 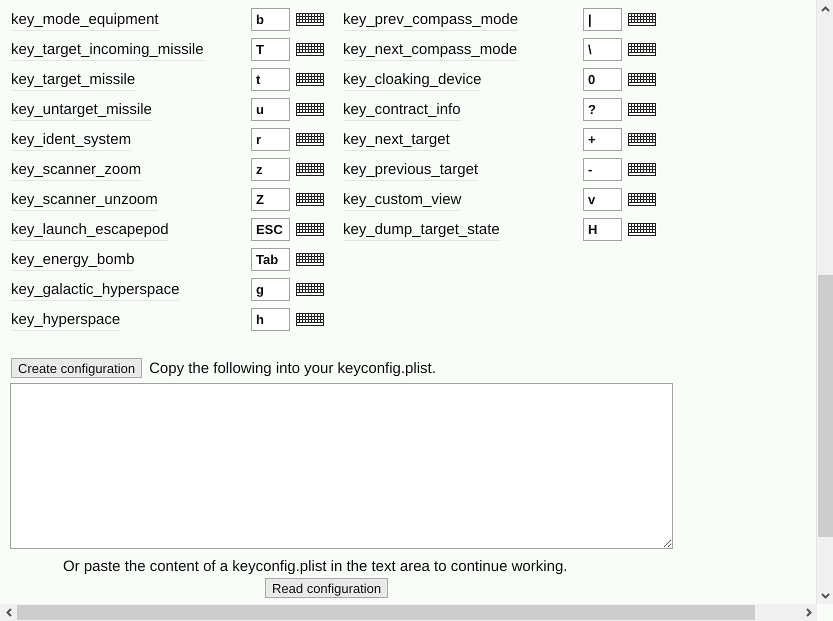 I want to click on key-label: key_target_incoming_missile, so click(x=107, y=50).